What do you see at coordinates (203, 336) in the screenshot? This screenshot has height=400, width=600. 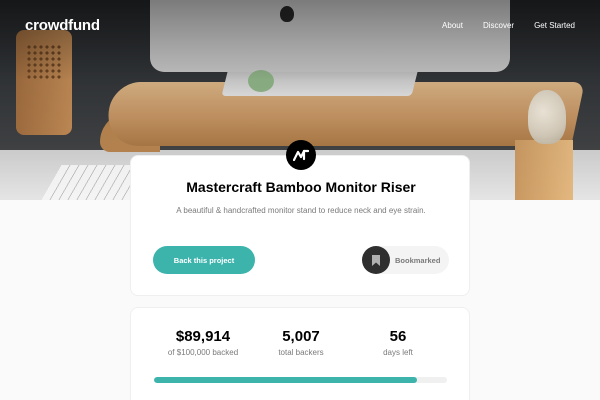 I see `stat-backed-value: $89,914` at bounding box center [203, 336].